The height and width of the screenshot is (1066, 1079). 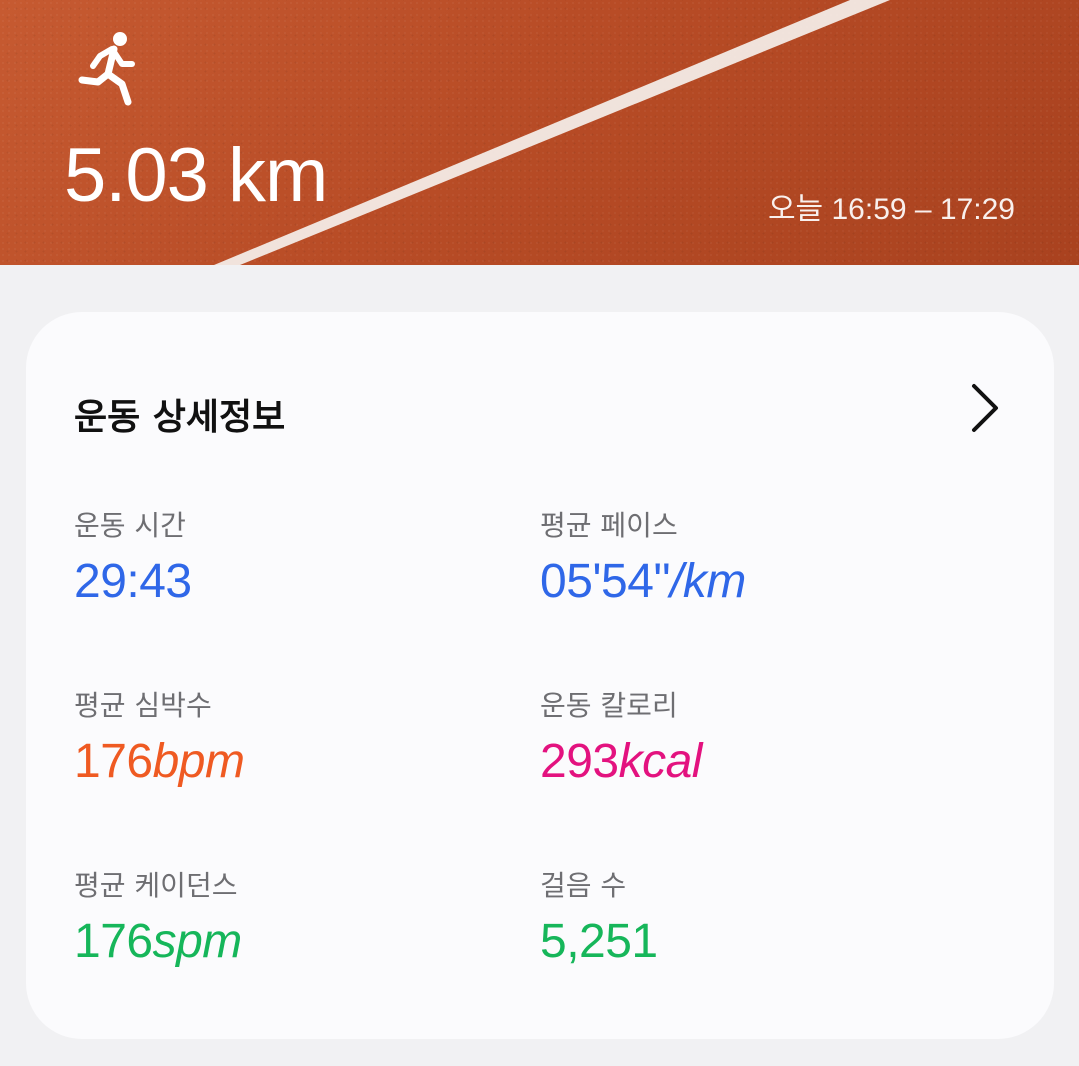 I want to click on stat-unit: /km, so click(x=707, y=581).